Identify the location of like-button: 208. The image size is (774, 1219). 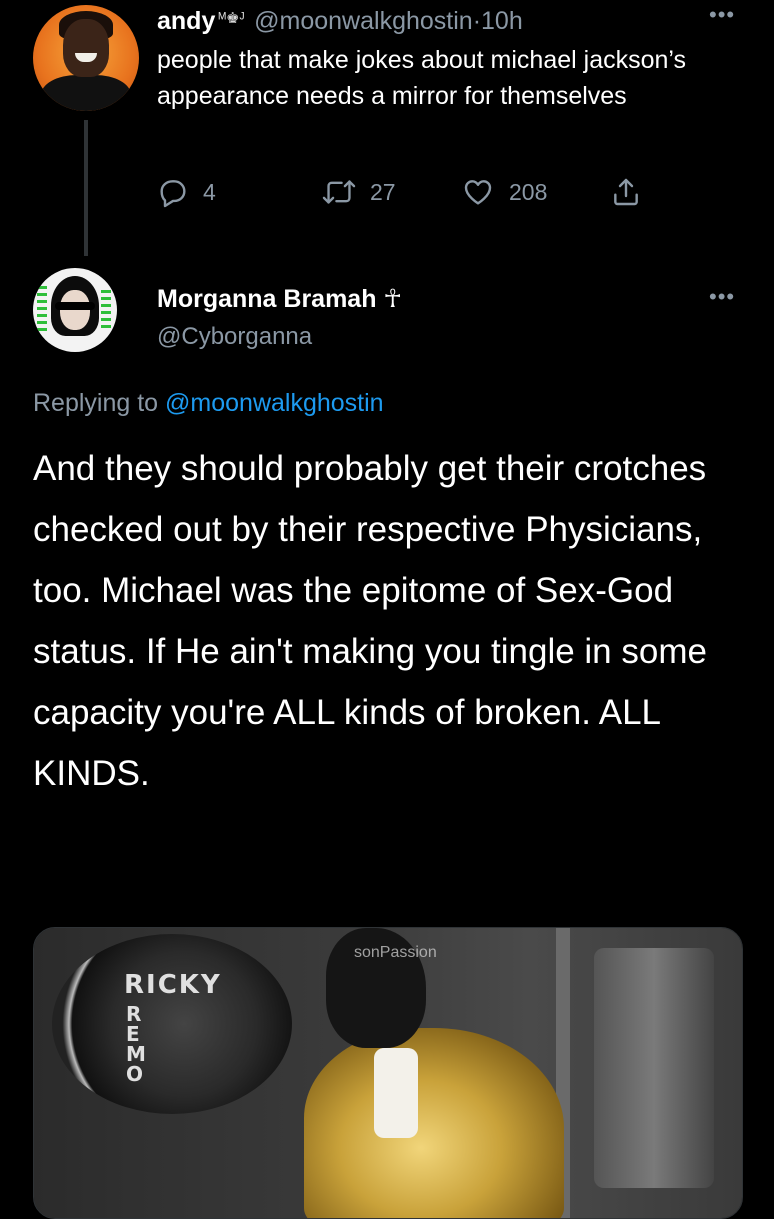
(504, 192).